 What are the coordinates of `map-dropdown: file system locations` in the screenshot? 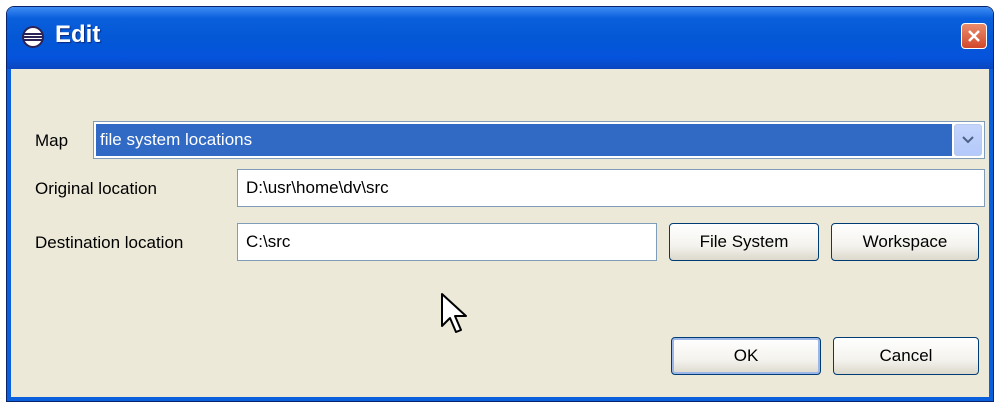 It's located at (539, 140).